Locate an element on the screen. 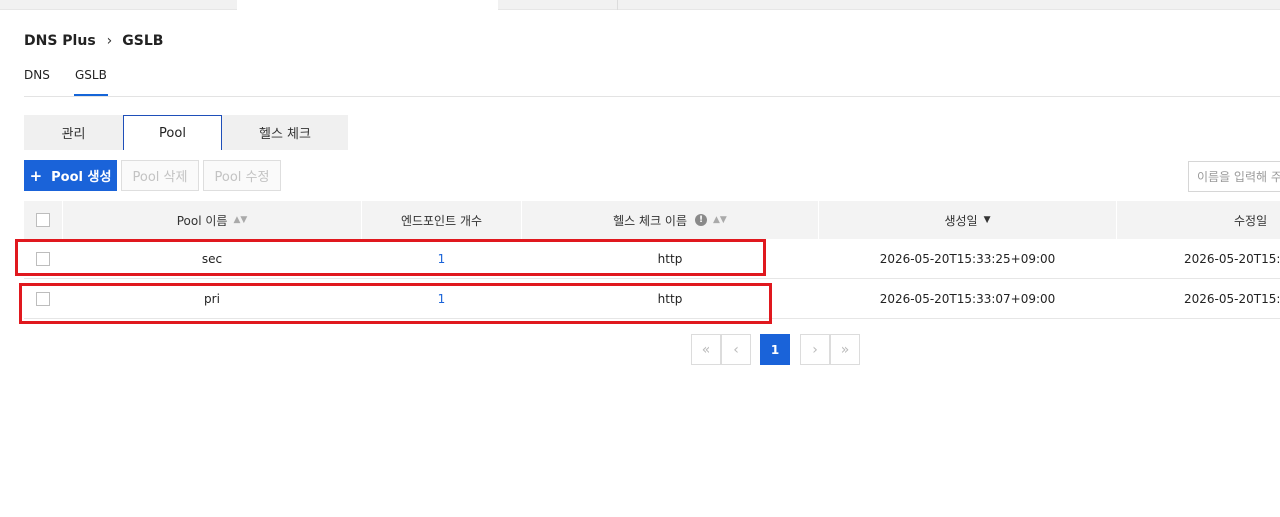 This screenshot has height=517, width=1280. breadcrumb: DNS Plus › GSLB is located at coordinates (93, 41).